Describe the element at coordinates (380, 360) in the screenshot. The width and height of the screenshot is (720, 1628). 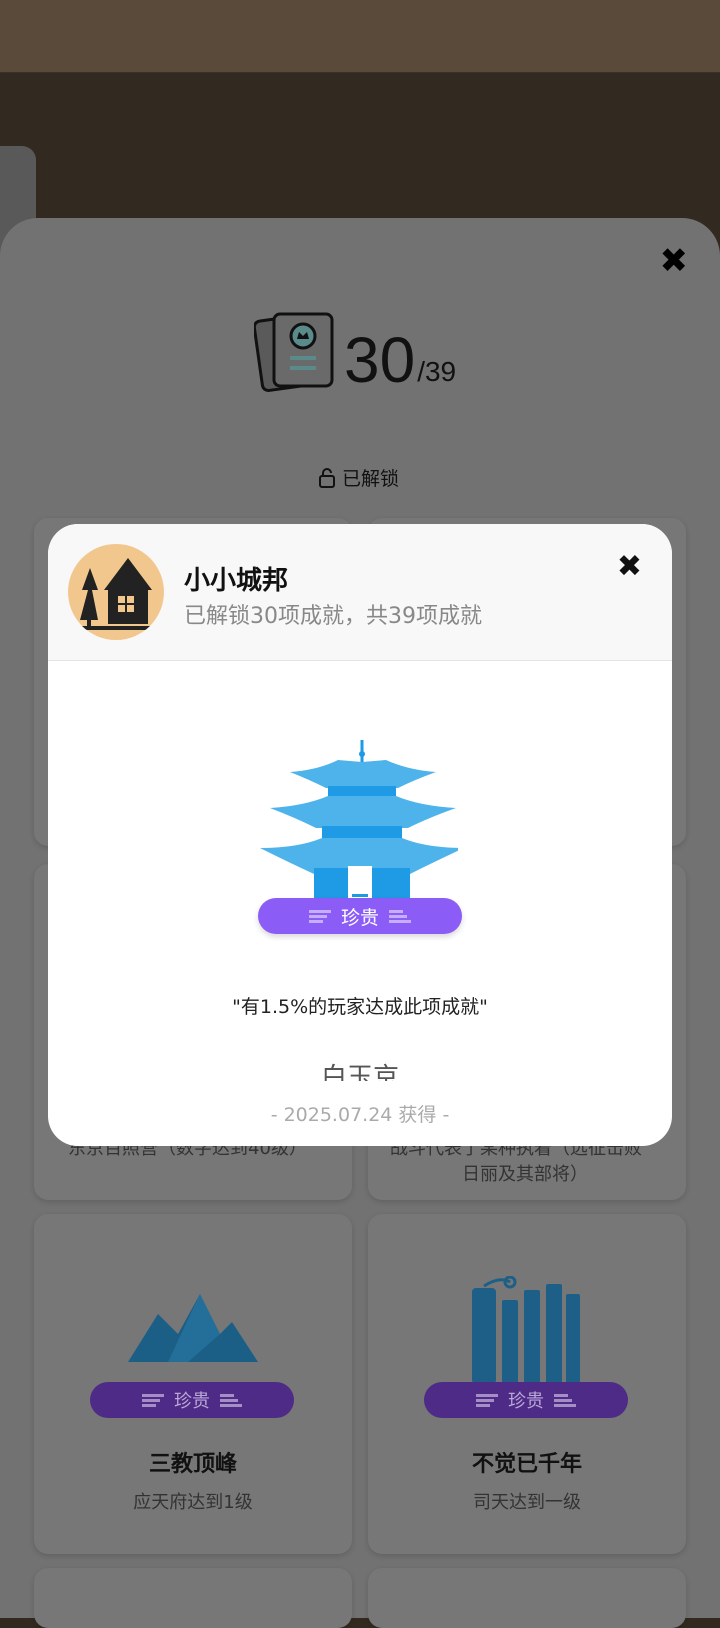
I see `unlocked-count: 30` at that location.